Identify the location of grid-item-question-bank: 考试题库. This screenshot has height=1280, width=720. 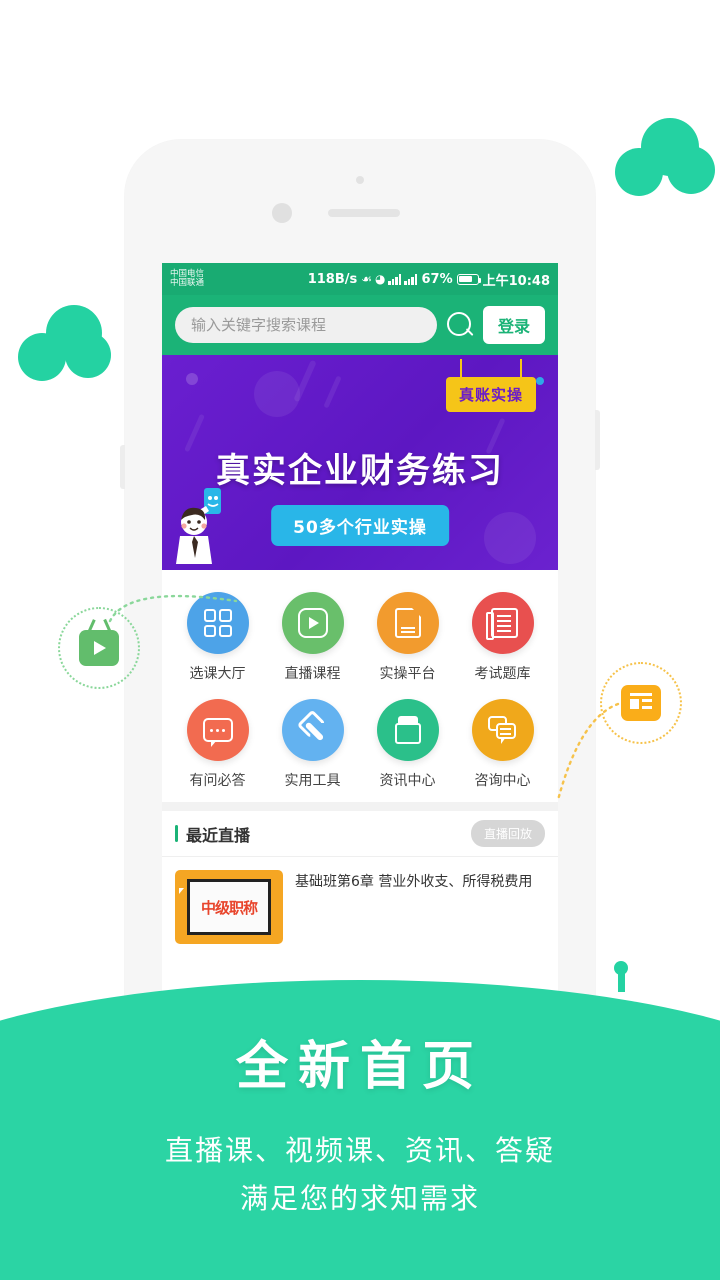
(502, 637).